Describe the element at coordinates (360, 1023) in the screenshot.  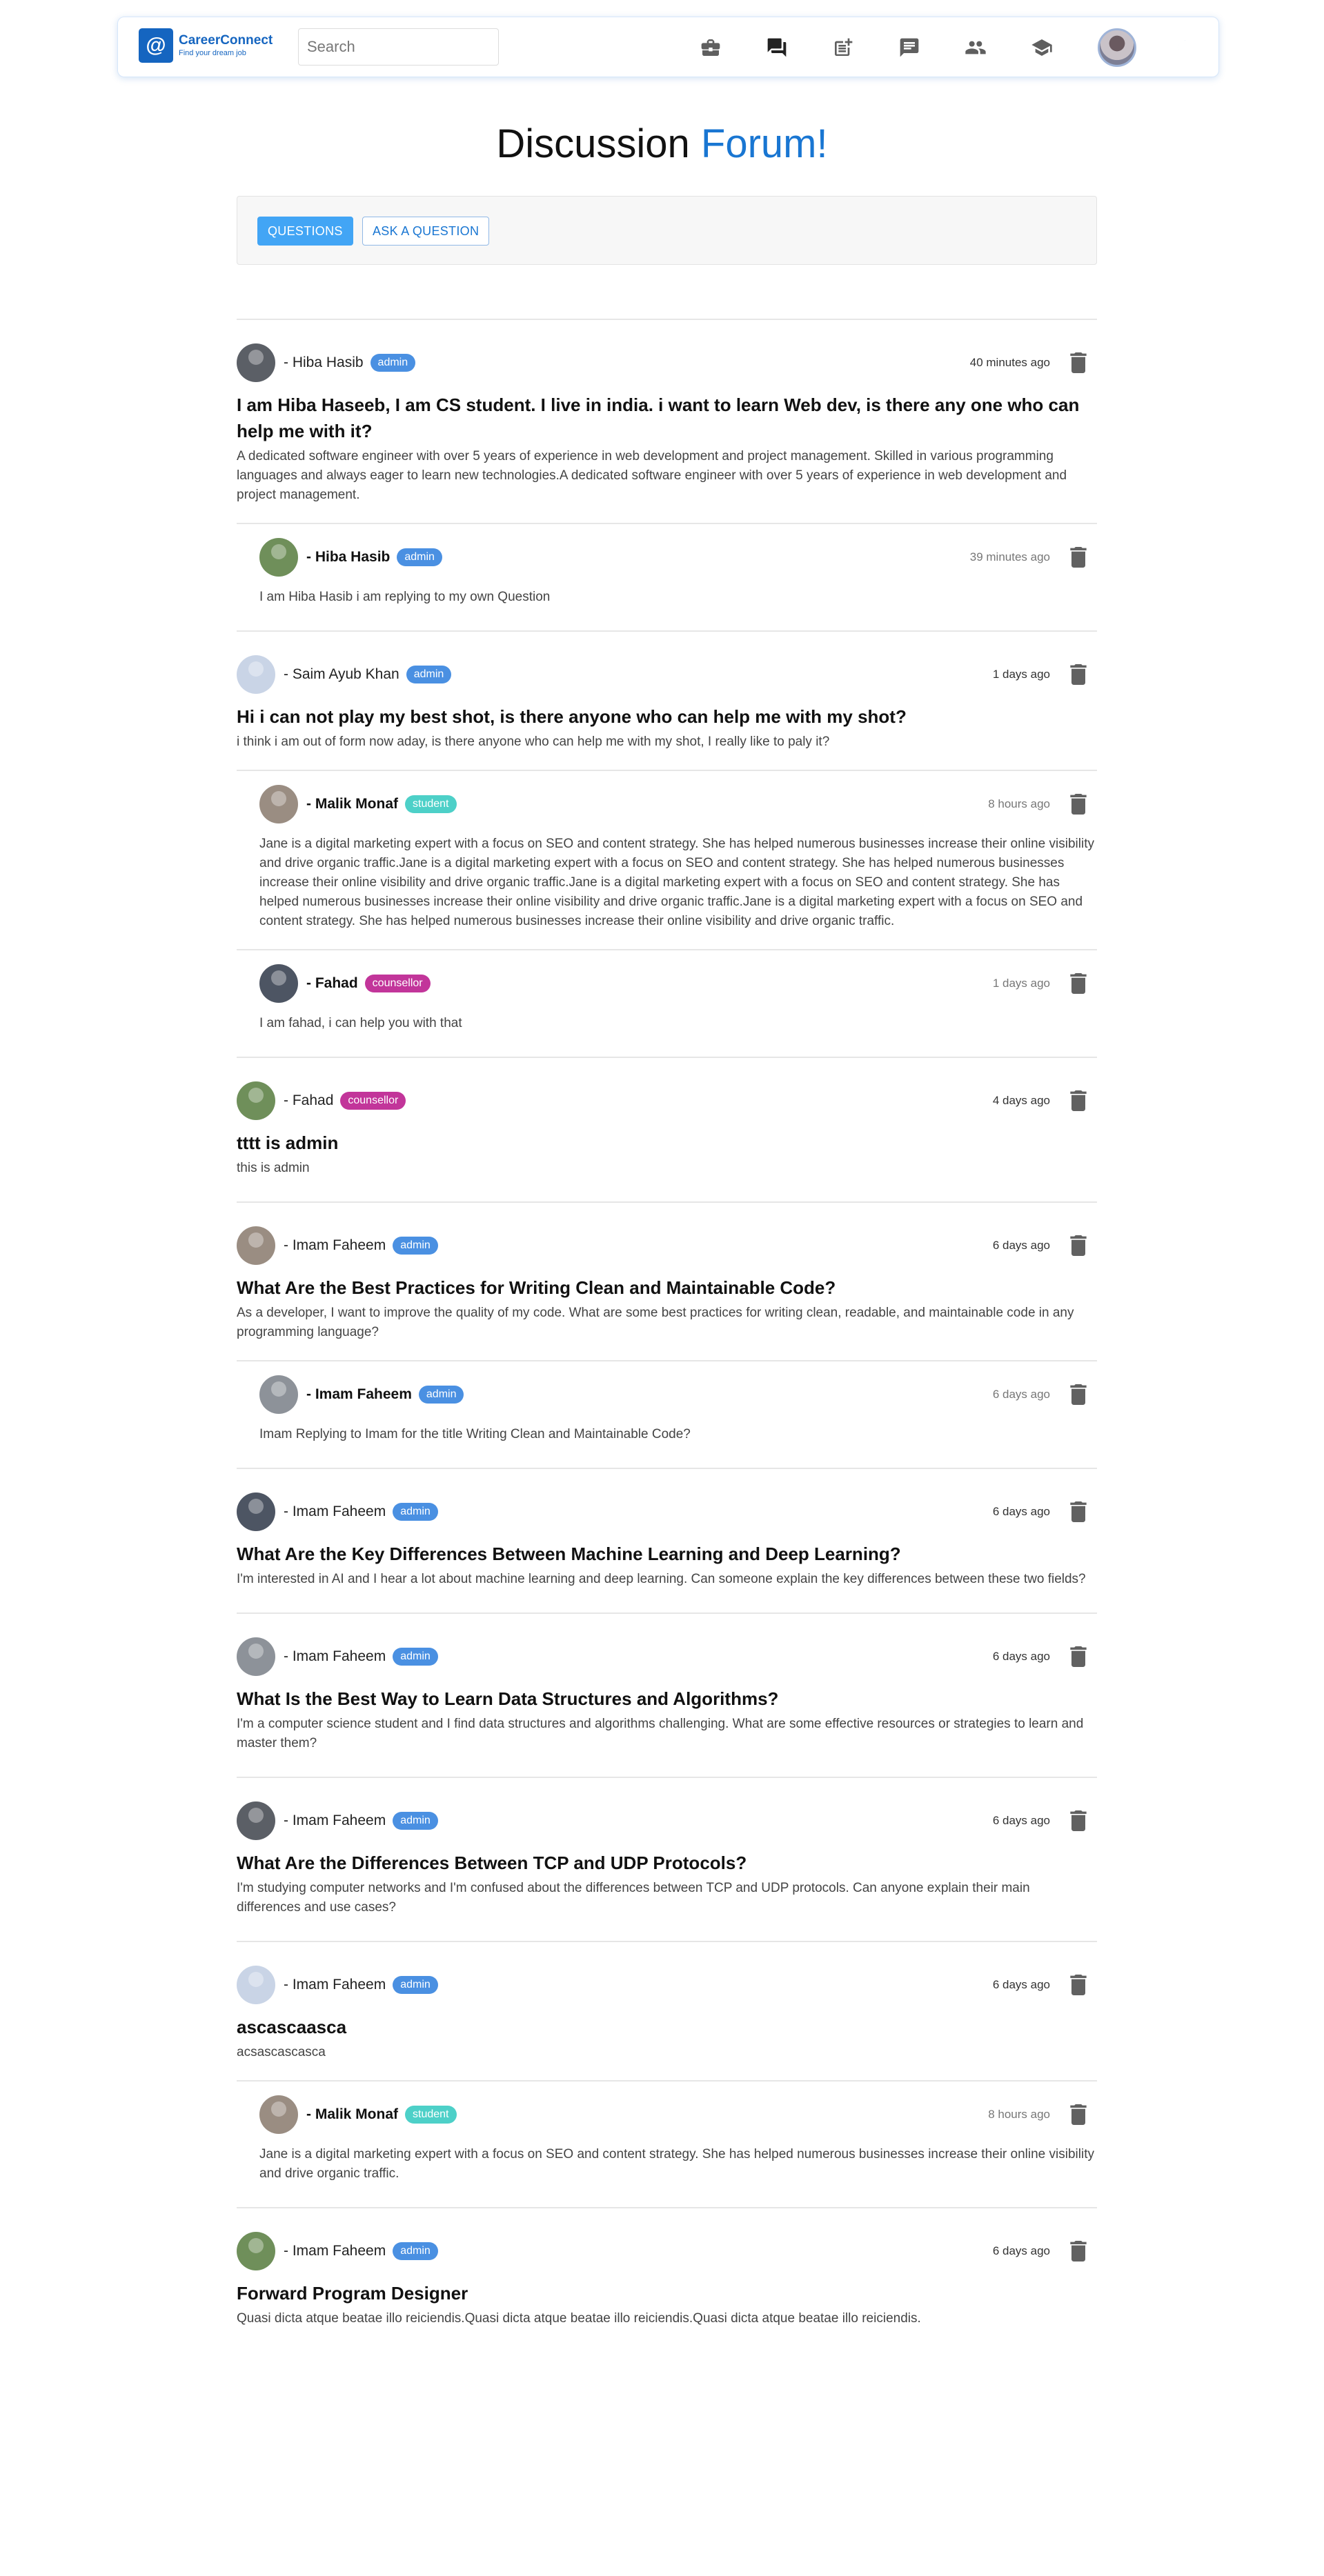
I see `reply-body: I am fahad, i can help you with that` at that location.